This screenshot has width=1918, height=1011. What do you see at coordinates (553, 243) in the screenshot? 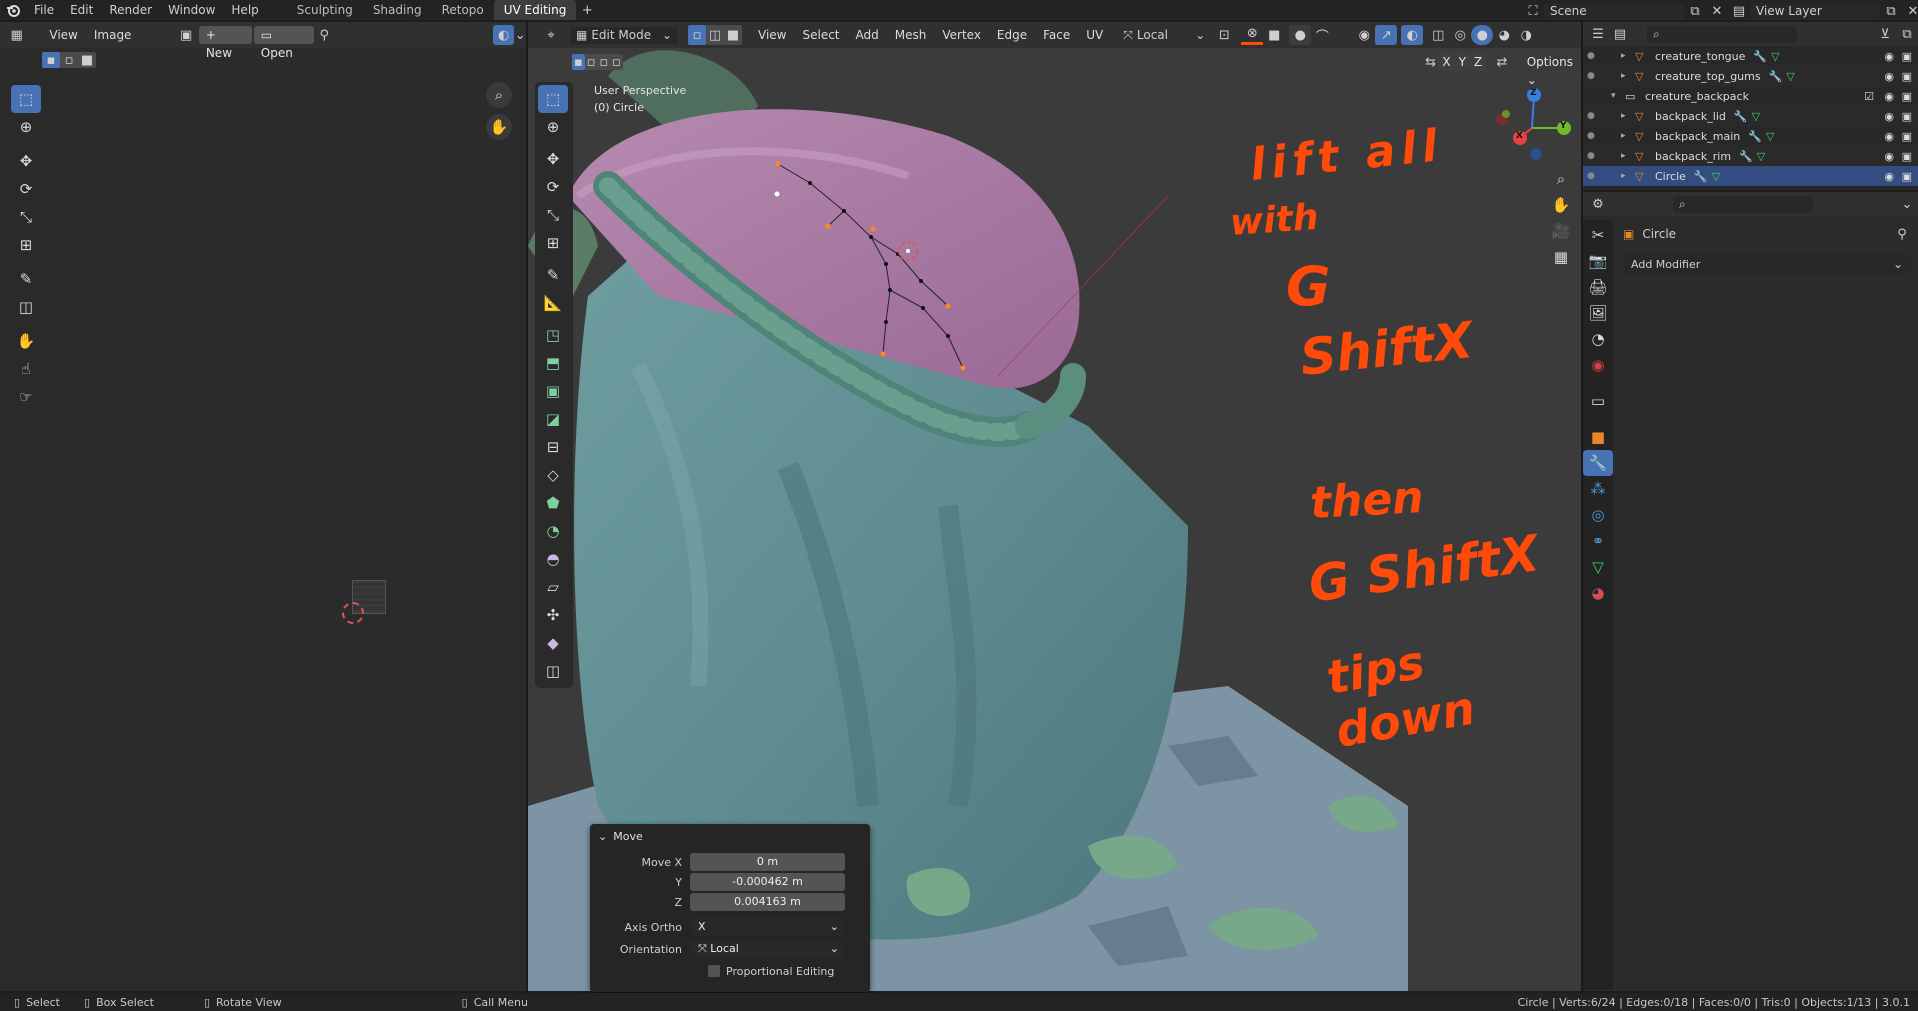
I see `vp-transform-tool-icon: ⊞` at bounding box center [553, 243].